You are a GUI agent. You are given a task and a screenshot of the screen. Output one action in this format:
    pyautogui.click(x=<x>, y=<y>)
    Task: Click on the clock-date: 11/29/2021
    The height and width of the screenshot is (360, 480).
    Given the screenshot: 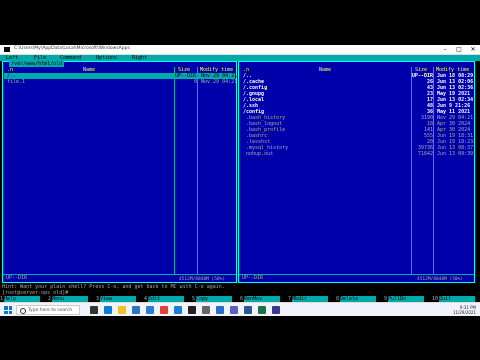 What is the action you would take?
    pyautogui.click(x=464, y=312)
    